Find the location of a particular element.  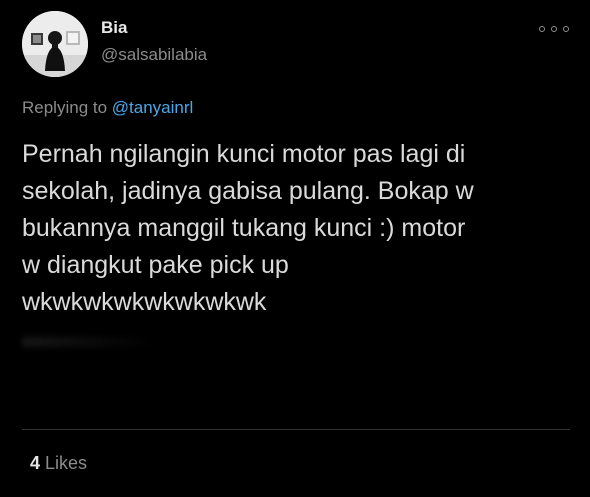

likes-stat: 4 Likes is located at coordinates (58, 463).